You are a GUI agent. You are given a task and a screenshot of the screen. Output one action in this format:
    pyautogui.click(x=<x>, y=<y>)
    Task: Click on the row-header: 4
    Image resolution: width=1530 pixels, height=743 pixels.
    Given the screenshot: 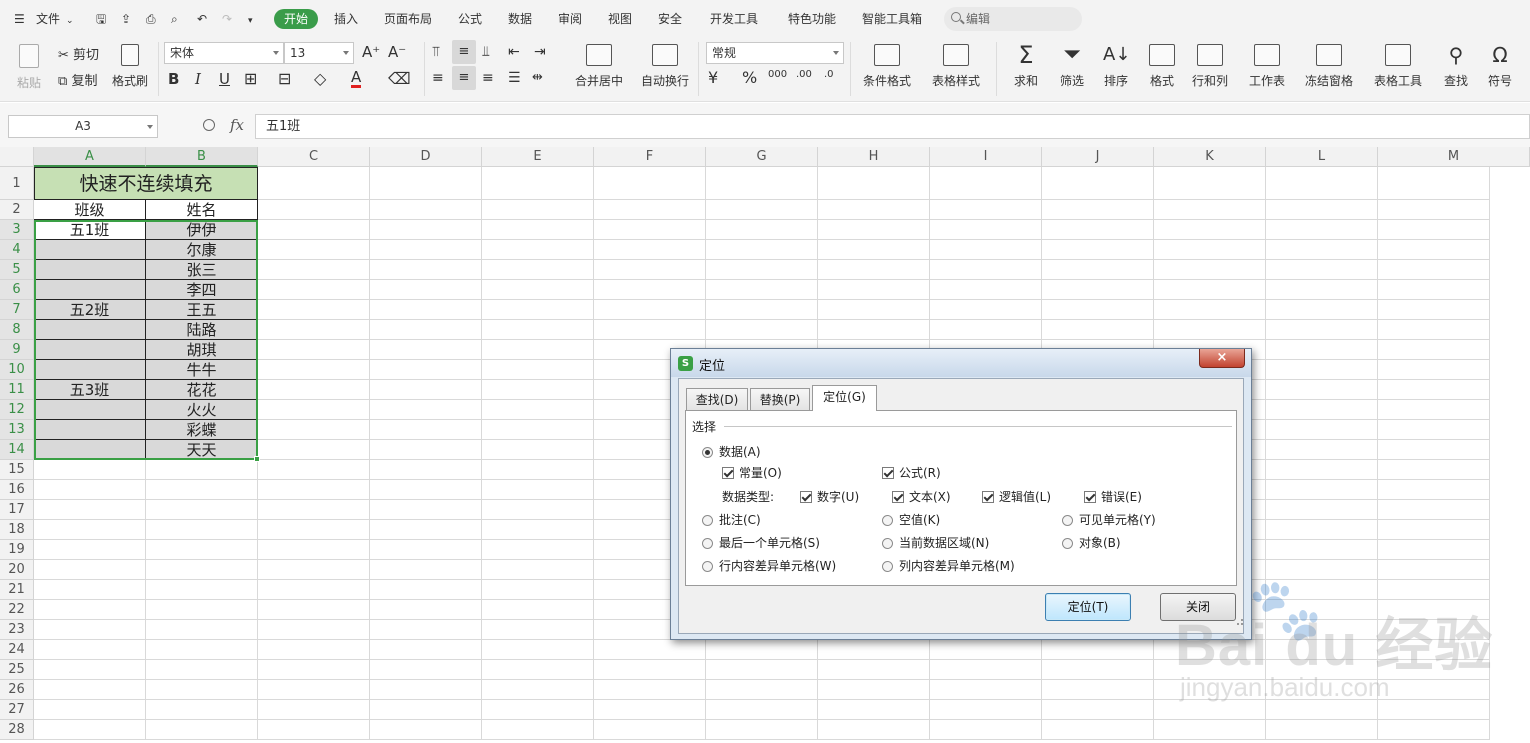 What is the action you would take?
    pyautogui.click(x=17, y=250)
    